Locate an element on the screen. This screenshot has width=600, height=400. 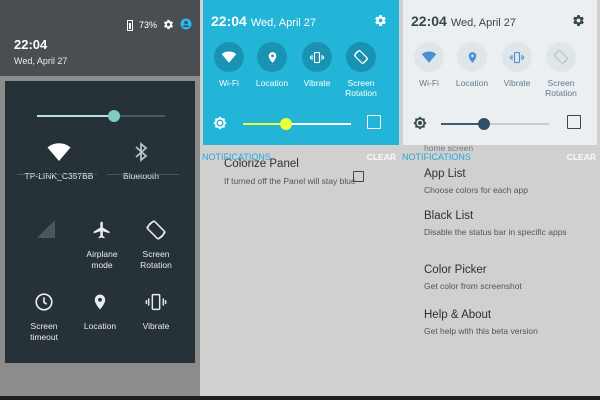
tile-screen-timeout: Screen timeout is located at coordinates (44, 317).